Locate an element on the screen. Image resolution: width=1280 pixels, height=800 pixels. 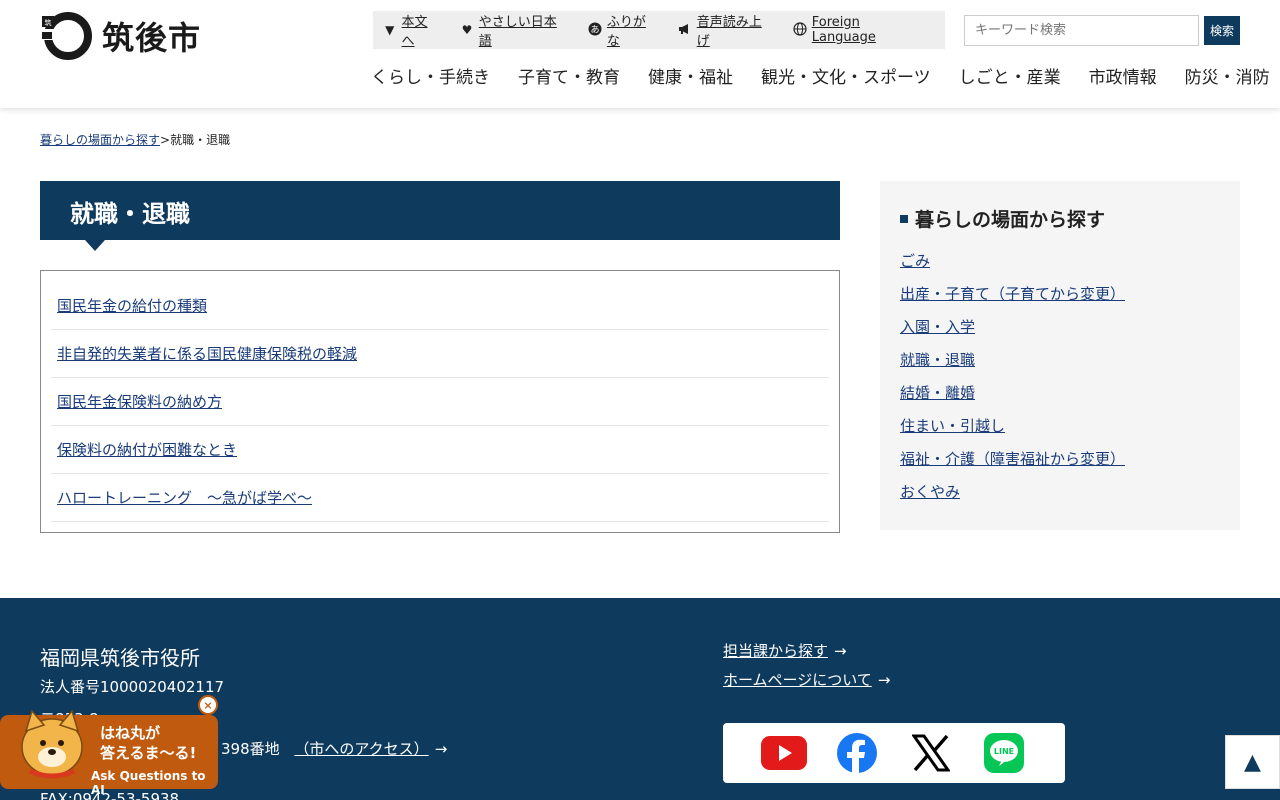
ai-assistant-label: はね丸が 答えるま〜る! is located at coordinates (148, 743).